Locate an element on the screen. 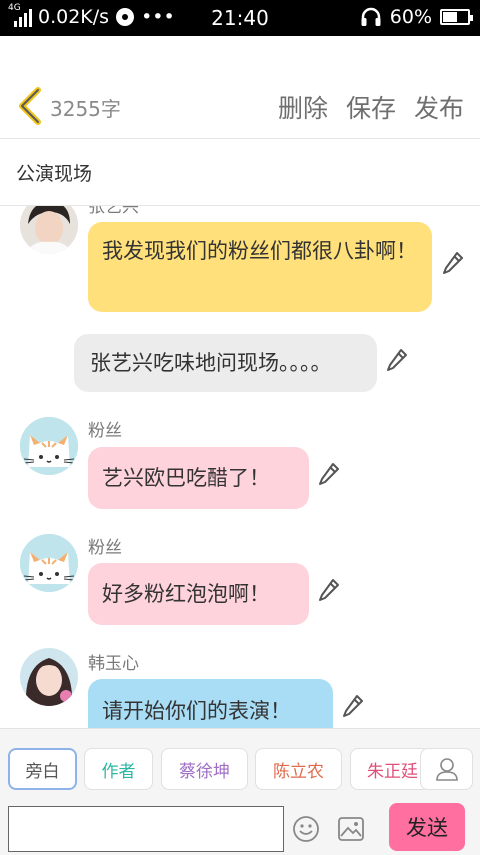  headphone-icon is located at coordinates (371, 16).